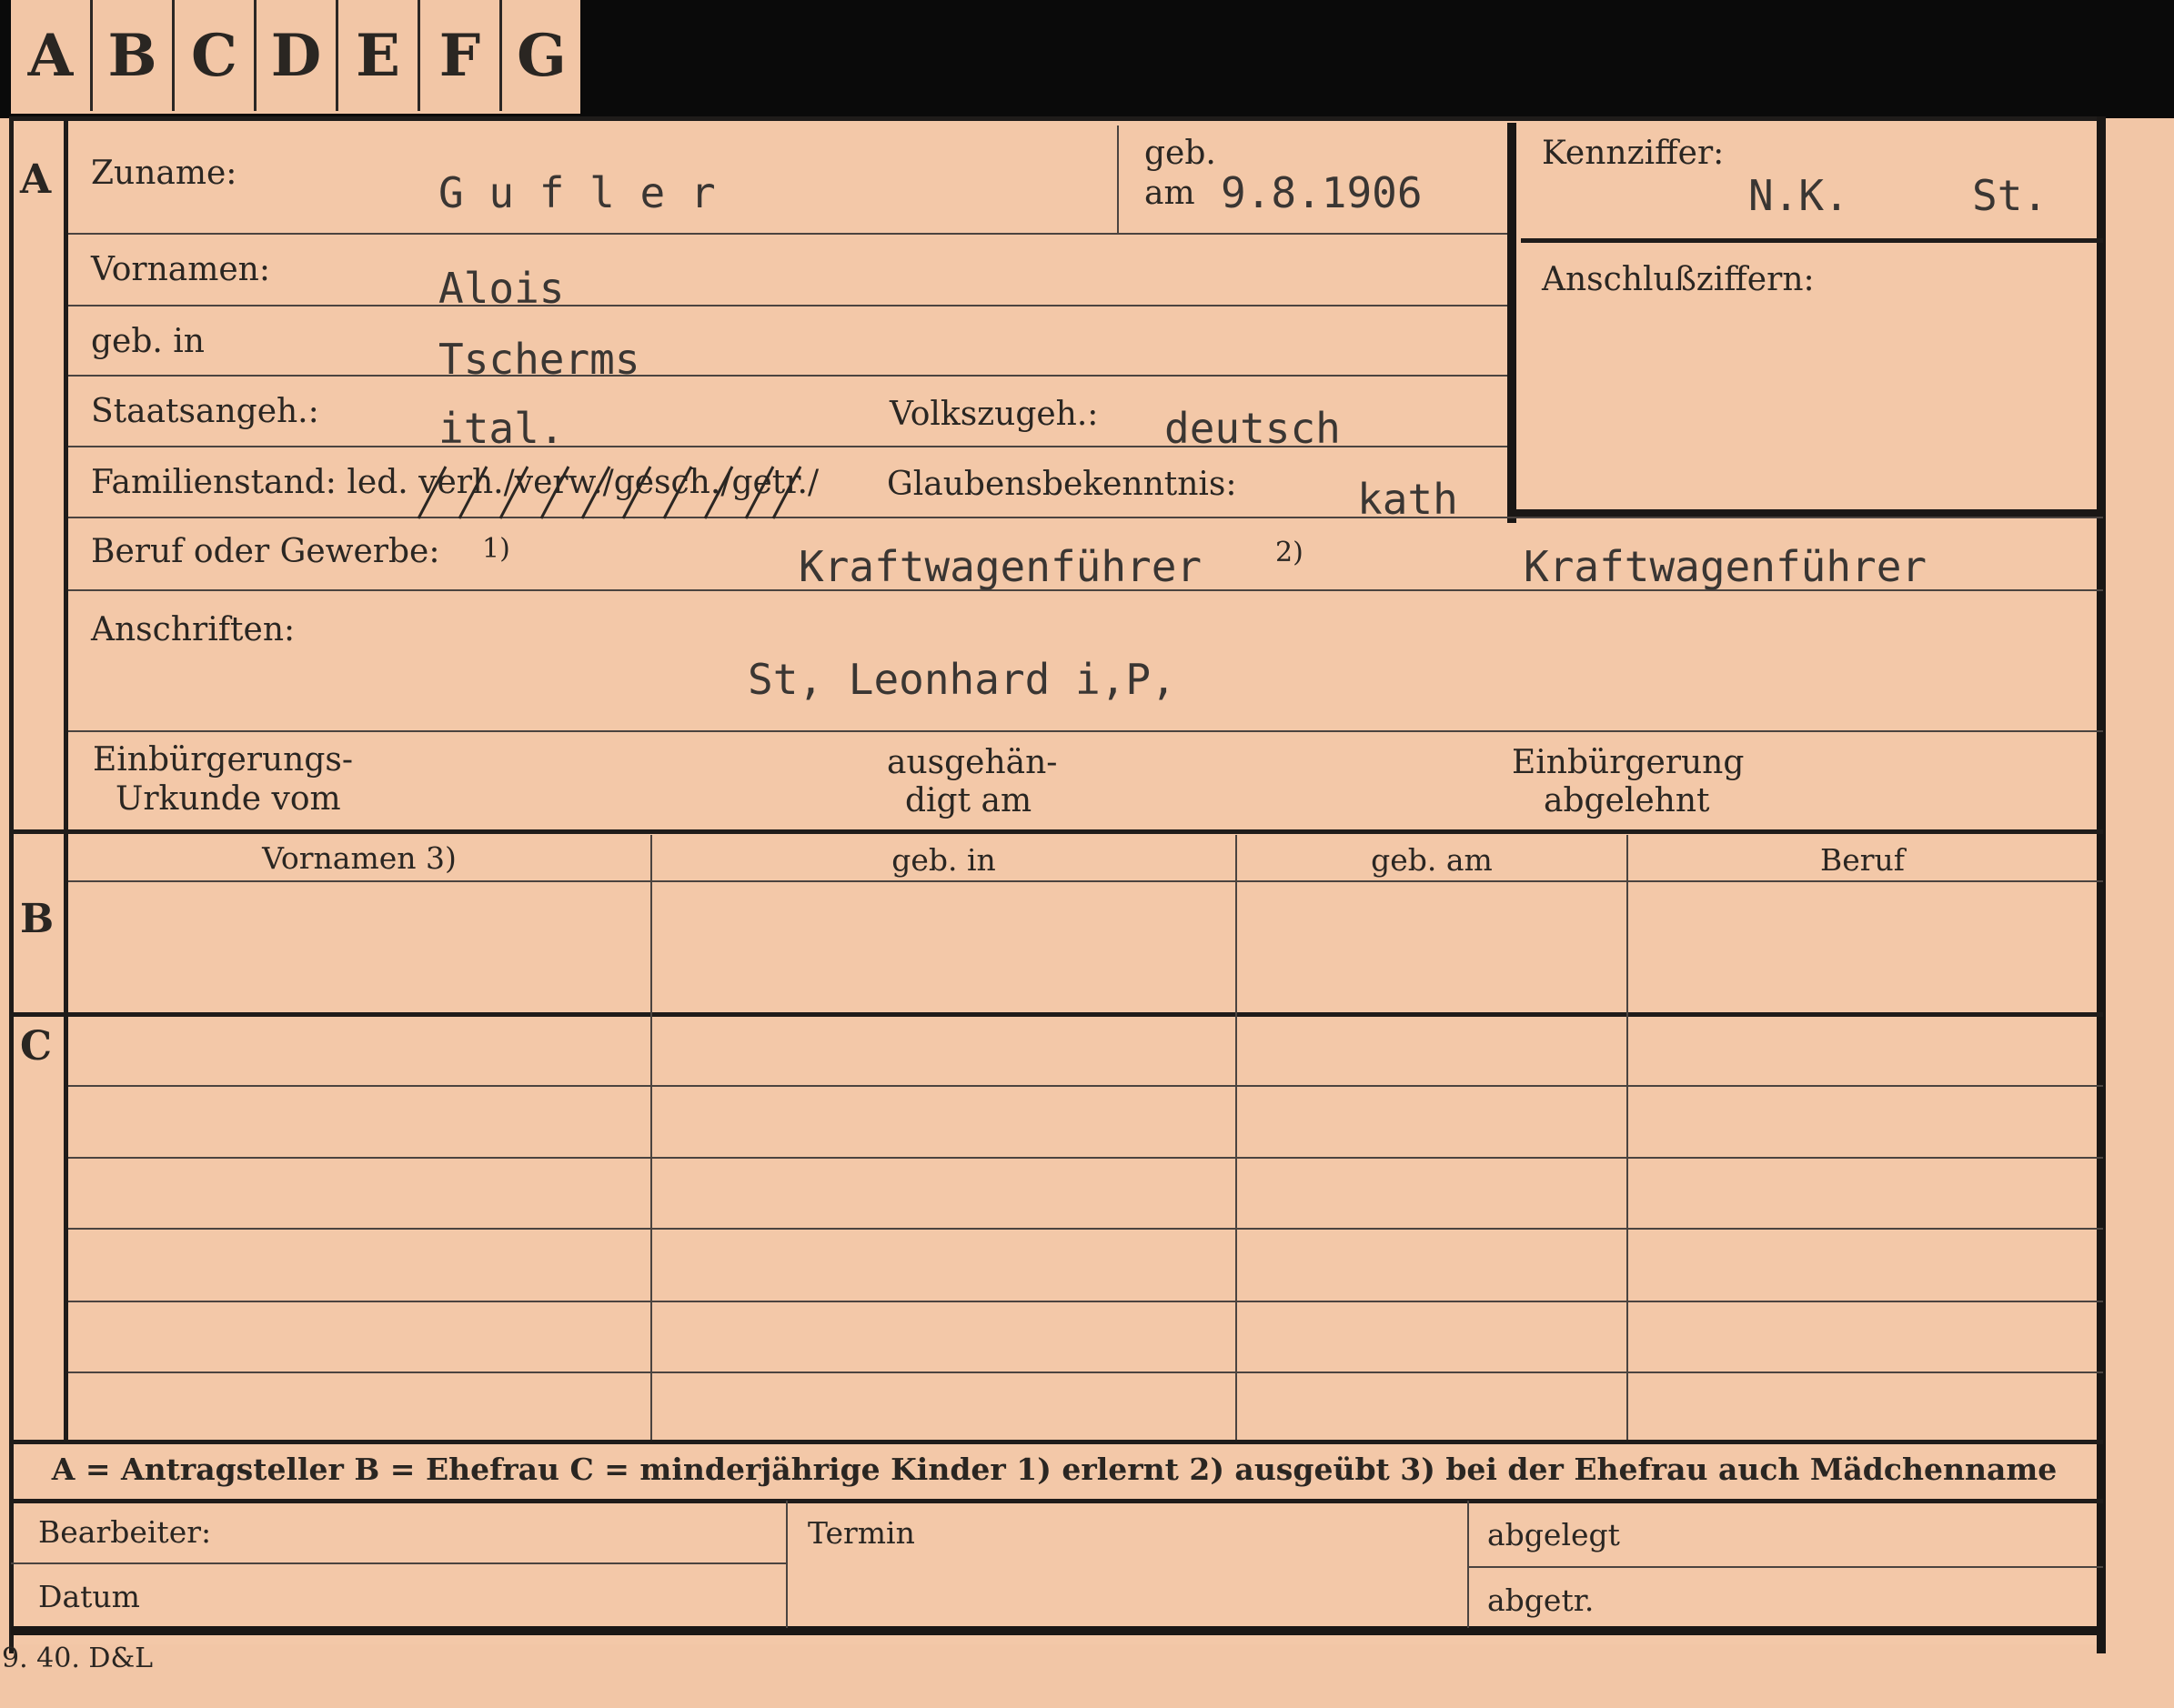  Describe the element at coordinates (1252, 428) in the screenshot. I see `volkszugeh-value: deutsch` at that location.